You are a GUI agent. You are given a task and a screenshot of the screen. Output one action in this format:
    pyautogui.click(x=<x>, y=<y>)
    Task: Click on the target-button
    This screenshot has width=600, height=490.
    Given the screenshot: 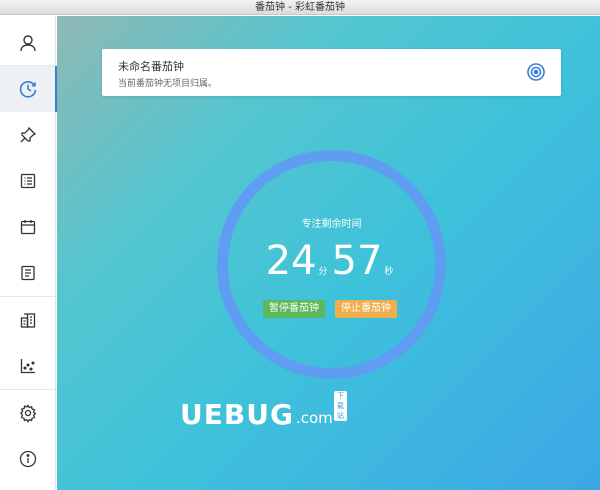 What is the action you would take?
    pyautogui.click(x=536, y=72)
    